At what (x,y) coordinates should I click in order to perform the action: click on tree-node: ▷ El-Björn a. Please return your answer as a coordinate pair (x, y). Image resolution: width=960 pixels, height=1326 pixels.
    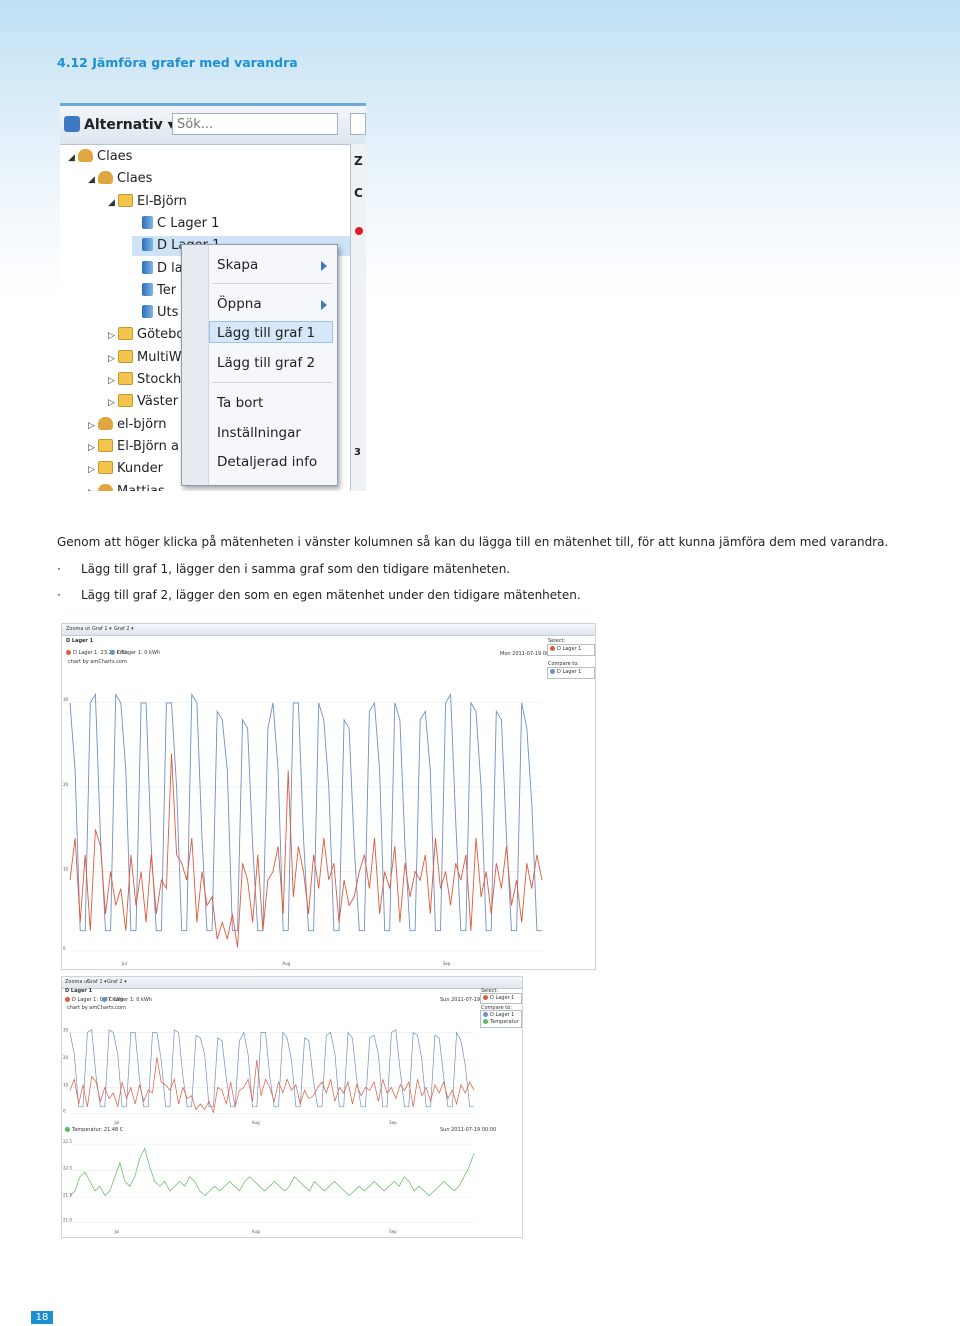
    Looking at the image, I should click on (133, 447).